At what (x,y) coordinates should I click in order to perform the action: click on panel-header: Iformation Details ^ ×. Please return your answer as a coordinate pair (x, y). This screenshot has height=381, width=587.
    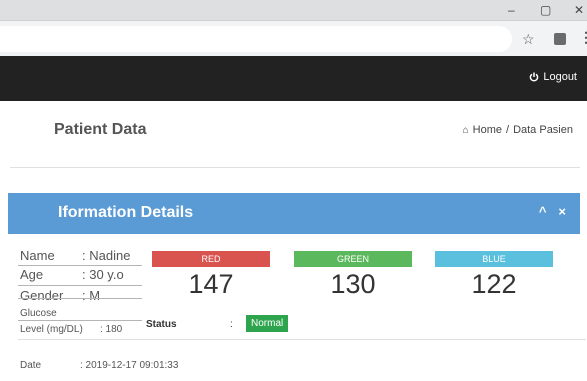
    Looking at the image, I should click on (294, 213).